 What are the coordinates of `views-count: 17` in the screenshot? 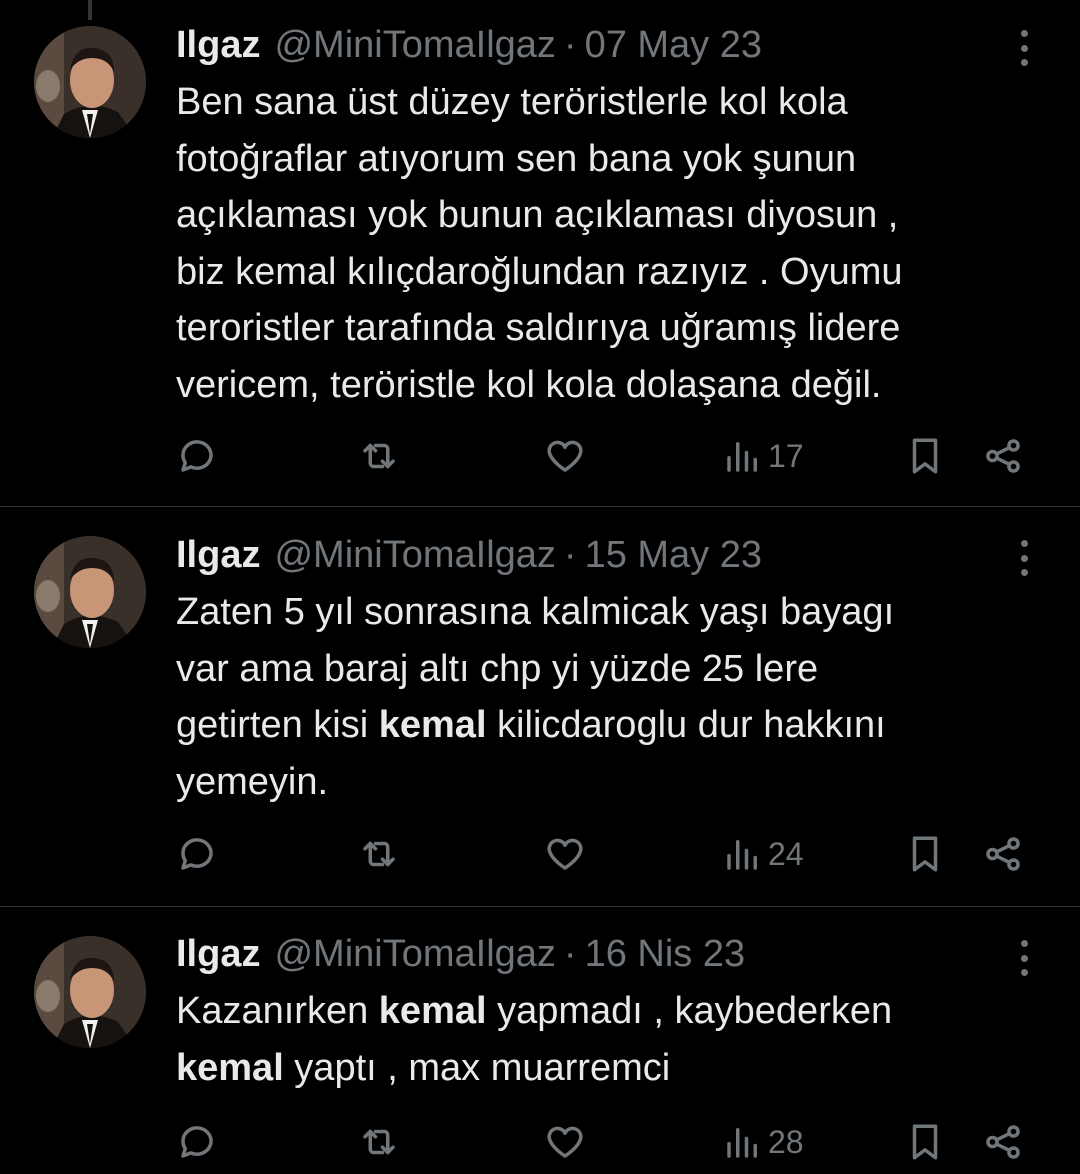 It's located at (786, 455).